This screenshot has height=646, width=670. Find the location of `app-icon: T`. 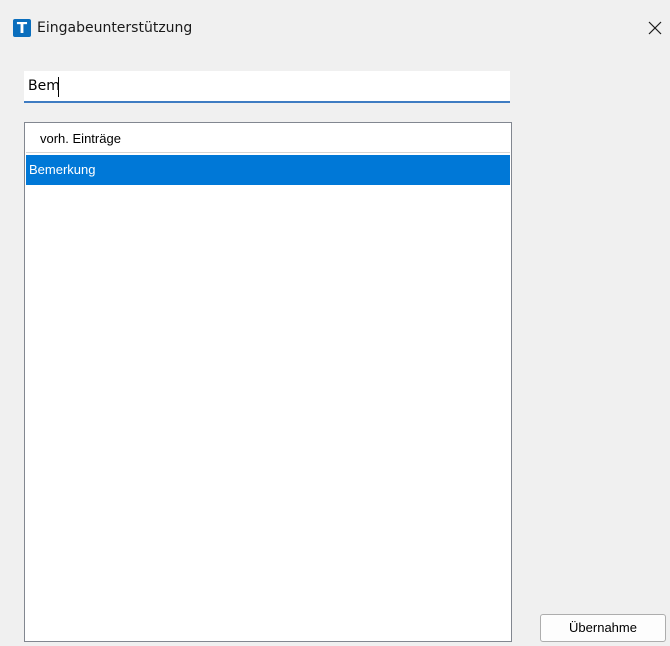

app-icon: T is located at coordinates (22, 28).